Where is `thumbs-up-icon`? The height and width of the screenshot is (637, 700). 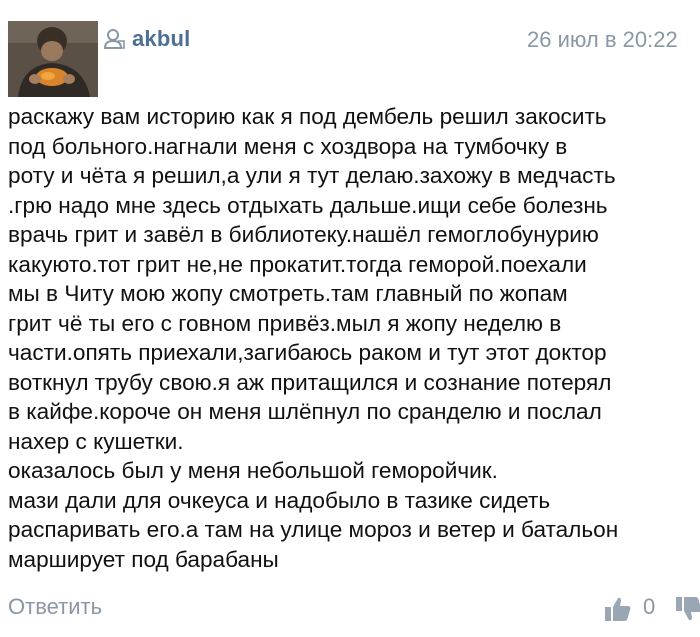
thumbs-up-icon is located at coordinates (618, 609).